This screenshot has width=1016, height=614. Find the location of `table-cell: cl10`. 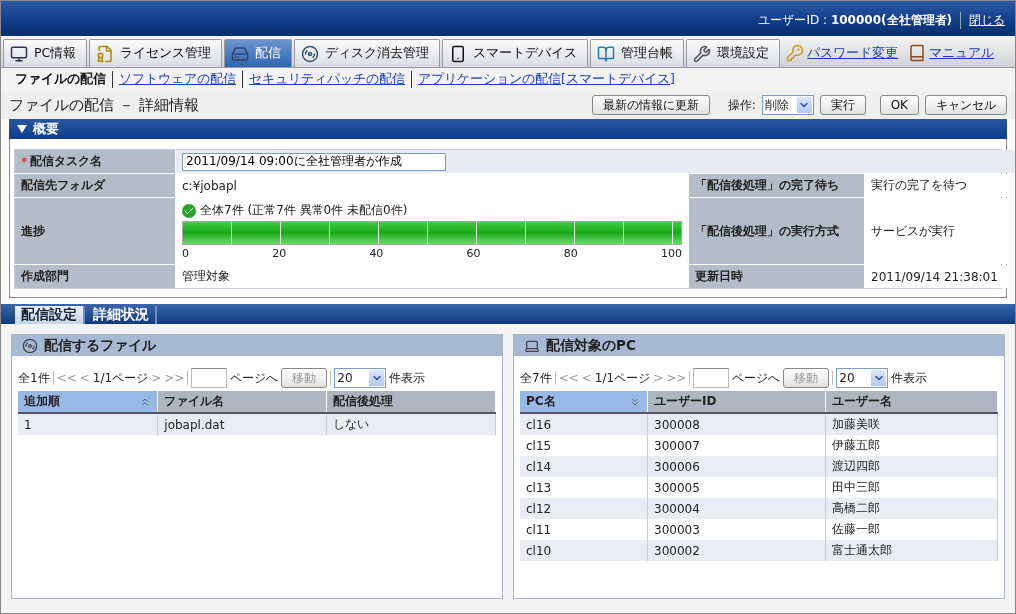

table-cell: cl10 is located at coordinates (584, 550).